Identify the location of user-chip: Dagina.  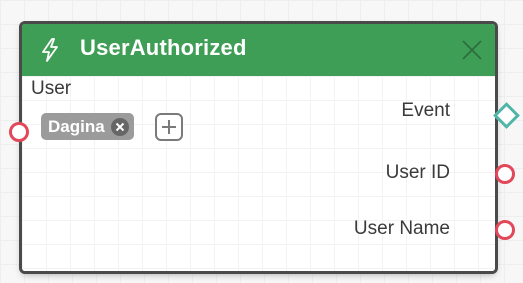
(87, 126).